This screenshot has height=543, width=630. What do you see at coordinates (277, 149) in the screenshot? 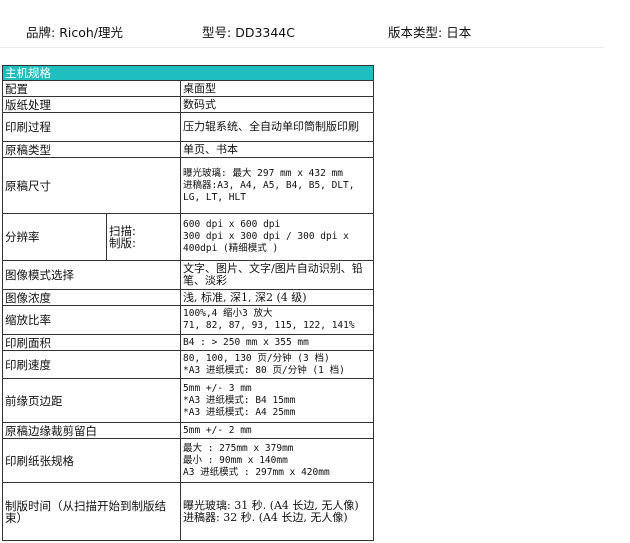
I see `row-value: 单页、书本` at bounding box center [277, 149].